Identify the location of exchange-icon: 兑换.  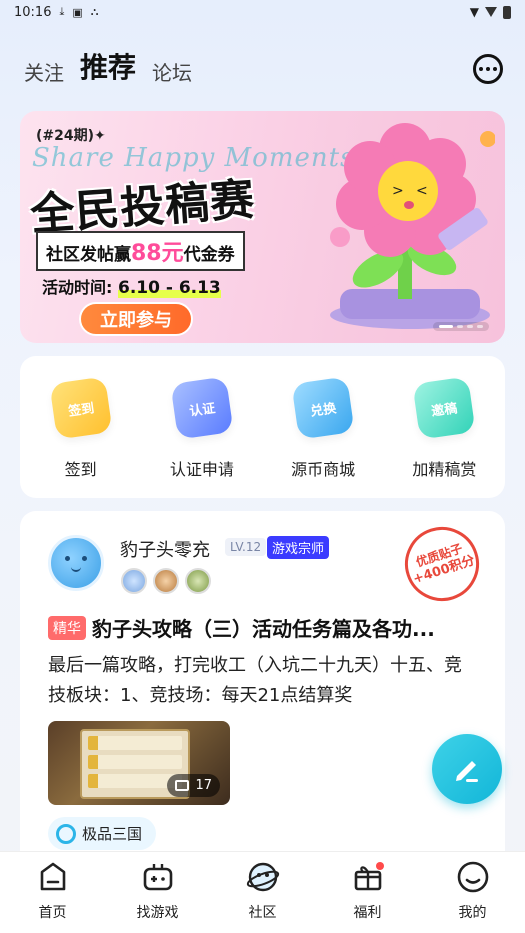
(323, 408).